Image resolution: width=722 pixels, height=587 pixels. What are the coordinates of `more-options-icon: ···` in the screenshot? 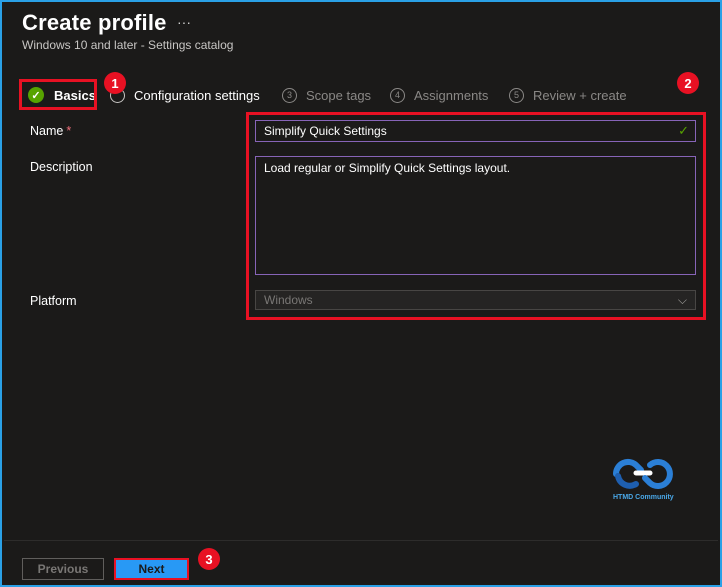 It's located at (184, 22).